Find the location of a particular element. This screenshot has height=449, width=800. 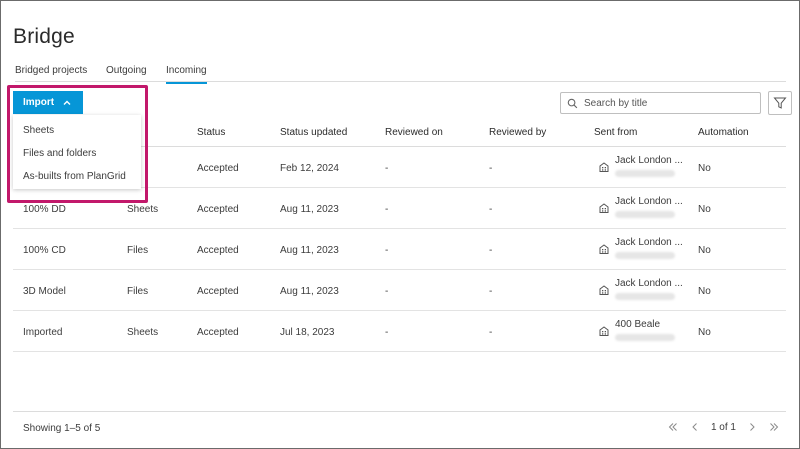

first-page-icon is located at coordinates (672, 427).